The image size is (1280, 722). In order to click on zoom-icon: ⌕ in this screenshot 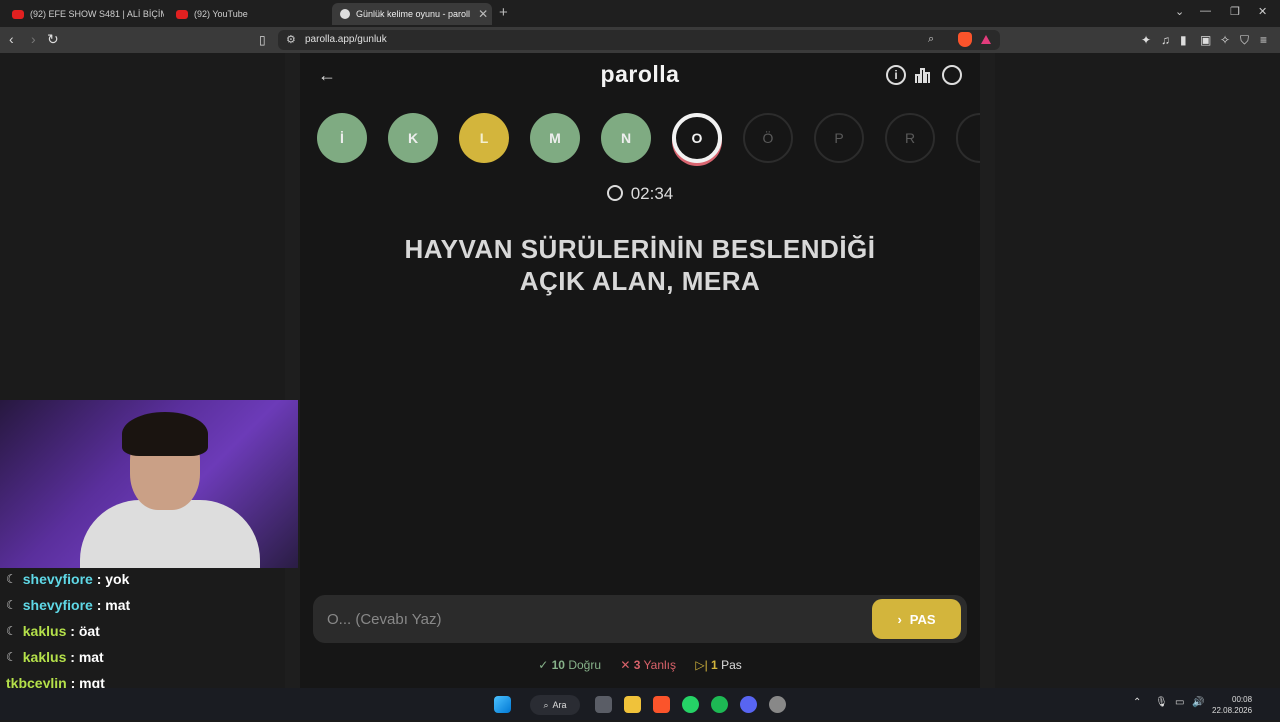, I will do `click(931, 39)`.